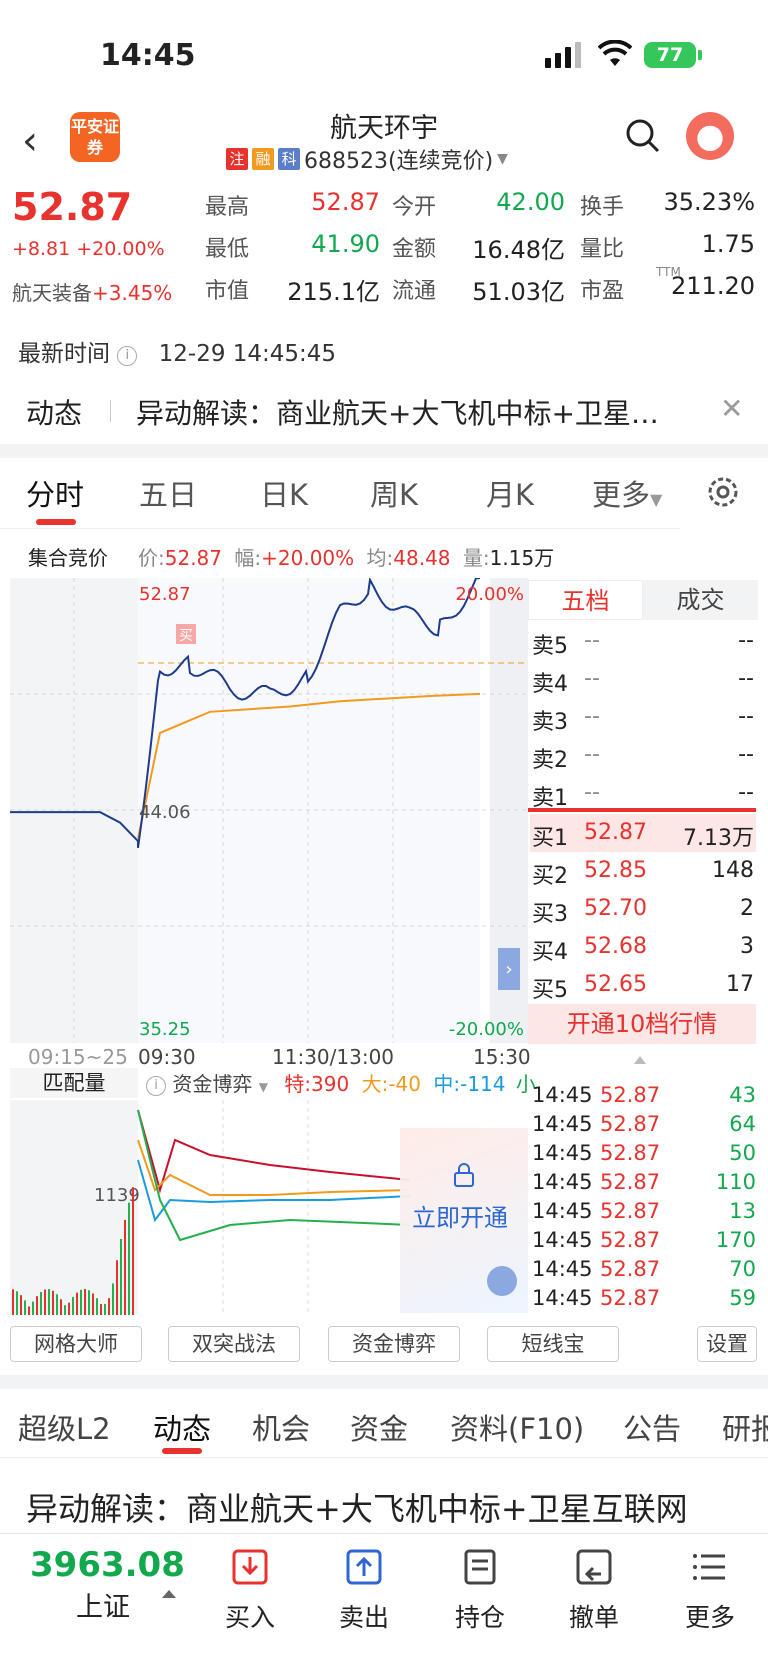 This screenshot has height=1669, width=768. What do you see at coordinates (652, 1427) in the screenshot?
I see `tab-announcement: 公告` at bounding box center [652, 1427].